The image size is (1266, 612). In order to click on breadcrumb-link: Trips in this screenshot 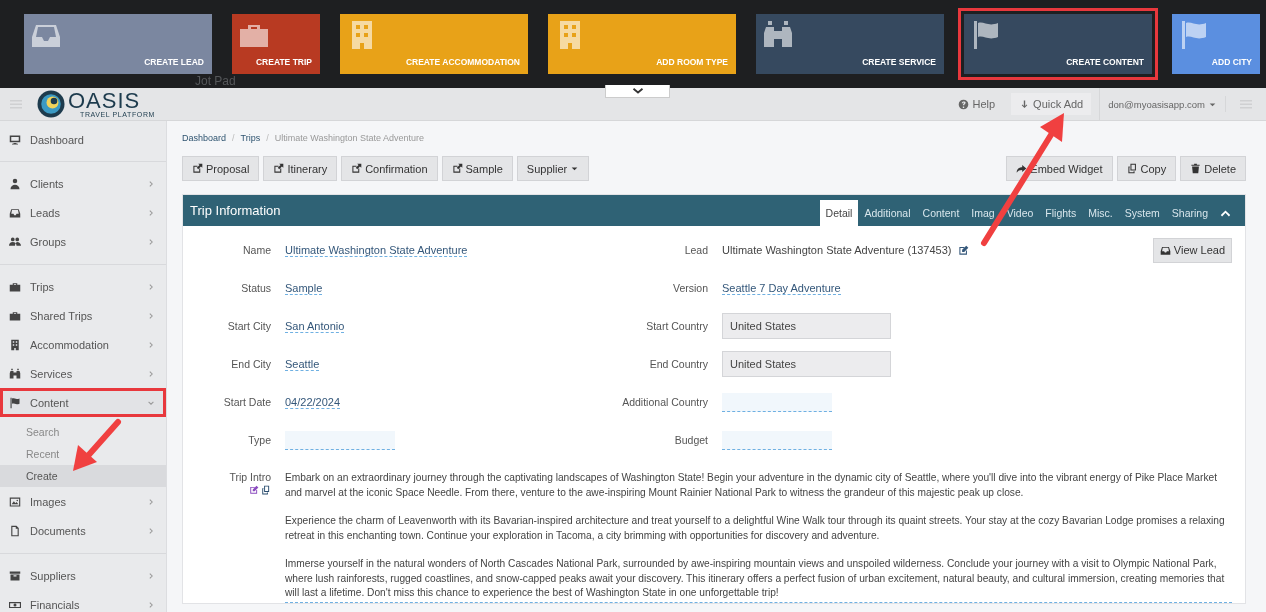, I will do `click(250, 138)`.